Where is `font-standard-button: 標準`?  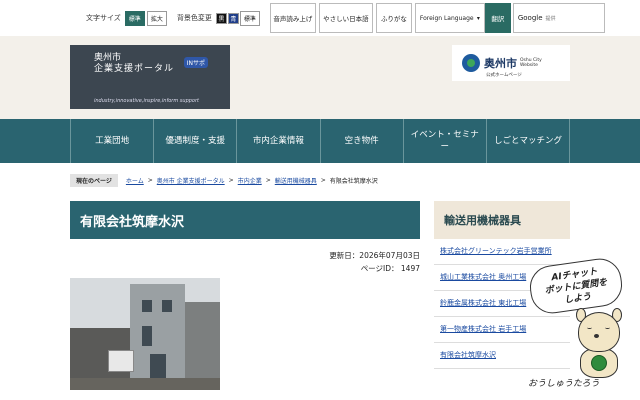
font-standard-button: 標準 is located at coordinates (134, 18).